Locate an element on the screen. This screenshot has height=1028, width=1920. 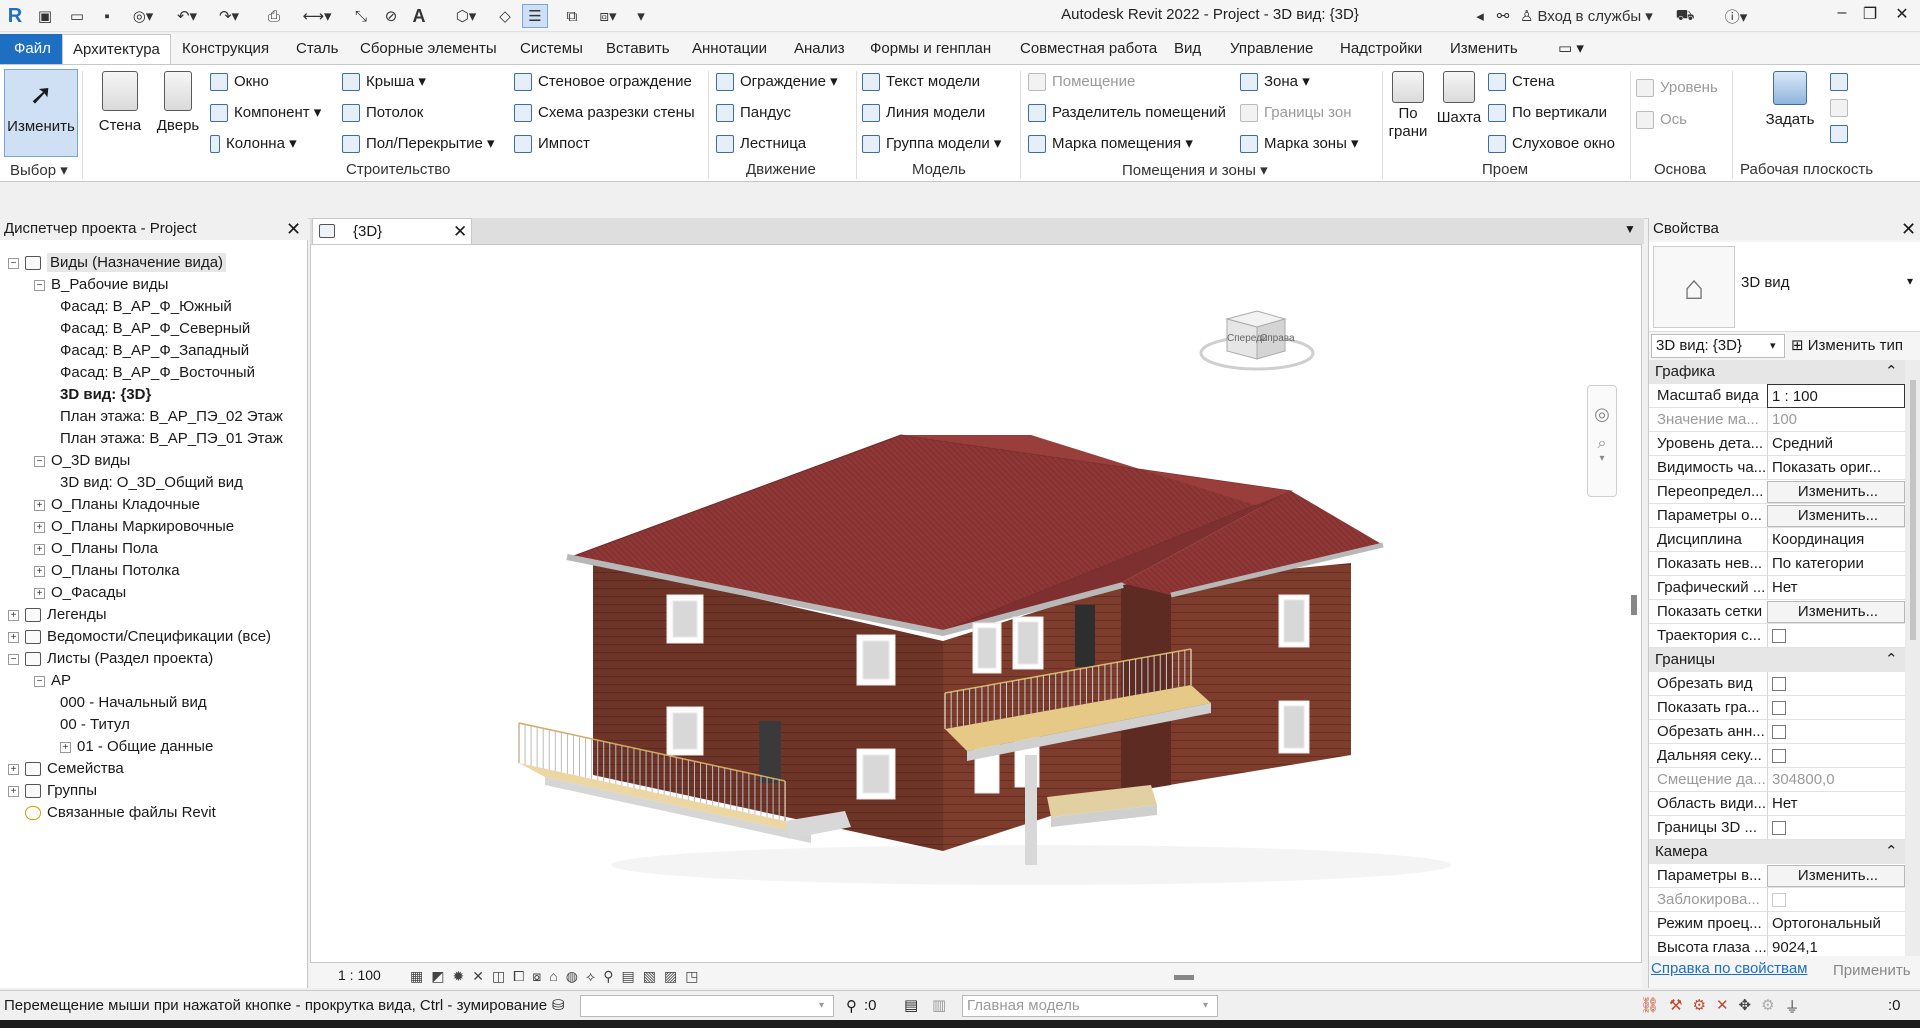
browser-item: 000 - Начальный вид is located at coordinates (133, 703).